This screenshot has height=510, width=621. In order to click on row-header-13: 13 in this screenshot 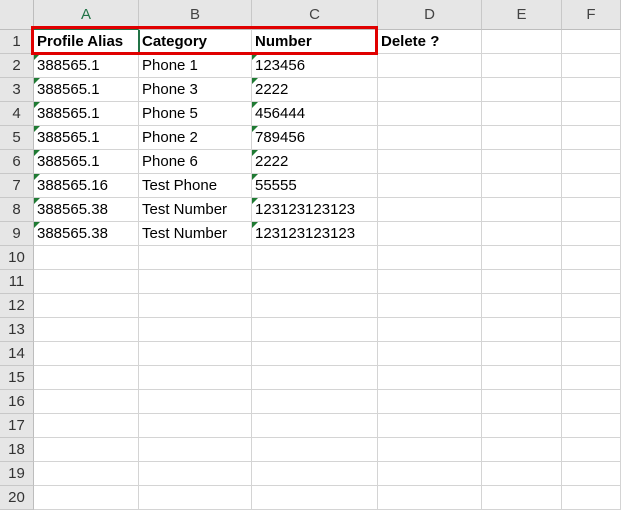, I will do `click(17, 330)`.